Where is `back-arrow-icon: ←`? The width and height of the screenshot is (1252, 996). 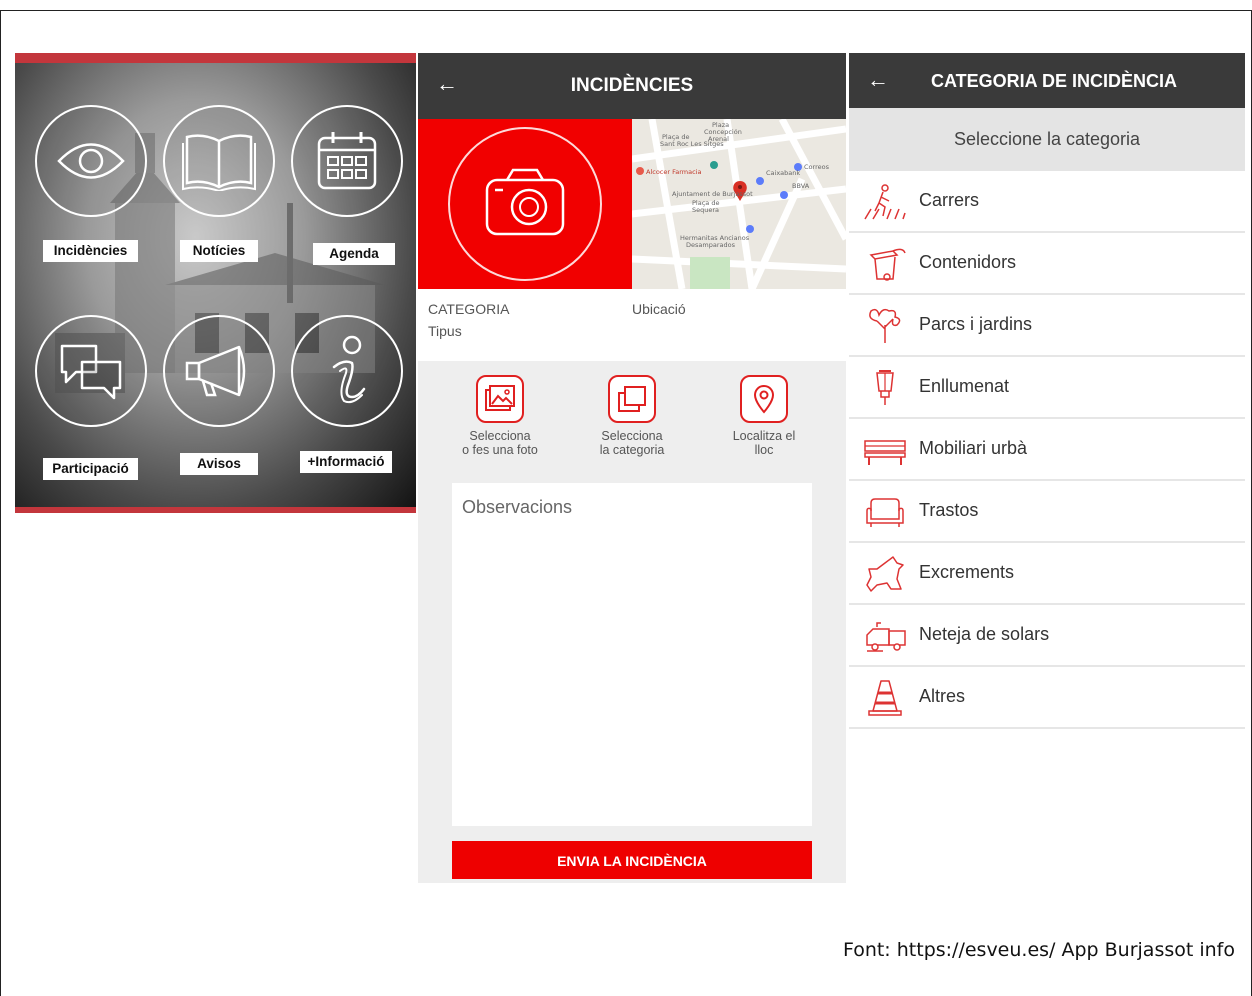 back-arrow-icon: ← is located at coordinates (878, 80).